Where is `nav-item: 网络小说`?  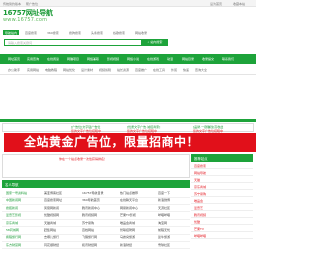
nav-item: 网络小说 is located at coordinates (133, 59).